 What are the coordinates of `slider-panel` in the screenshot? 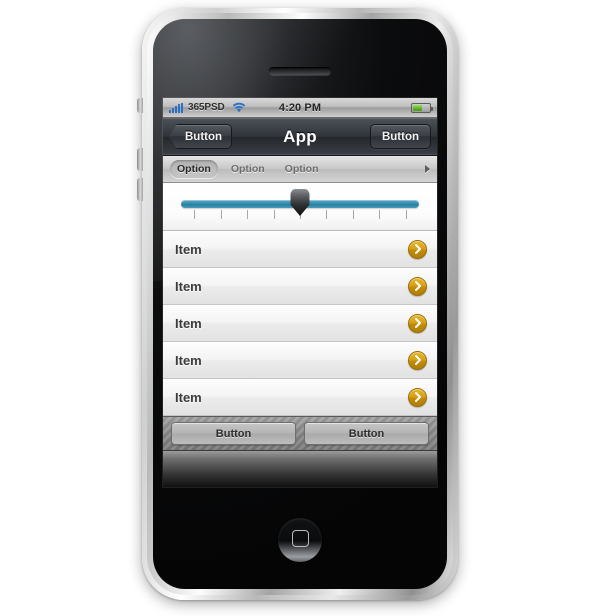 It's located at (300, 207).